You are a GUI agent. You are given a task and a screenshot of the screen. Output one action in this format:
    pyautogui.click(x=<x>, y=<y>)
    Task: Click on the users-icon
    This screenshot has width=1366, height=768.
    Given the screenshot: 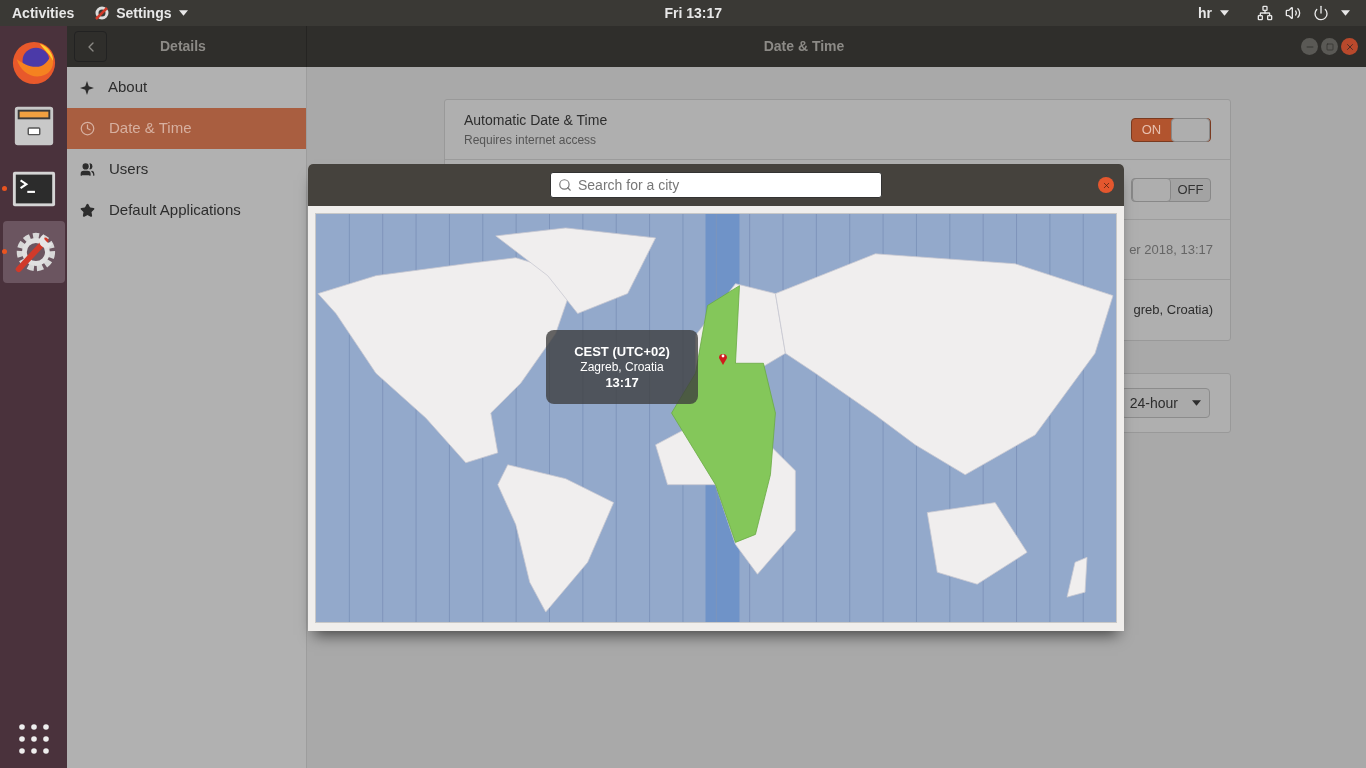 What is the action you would take?
    pyautogui.click(x=87, y=169)
    